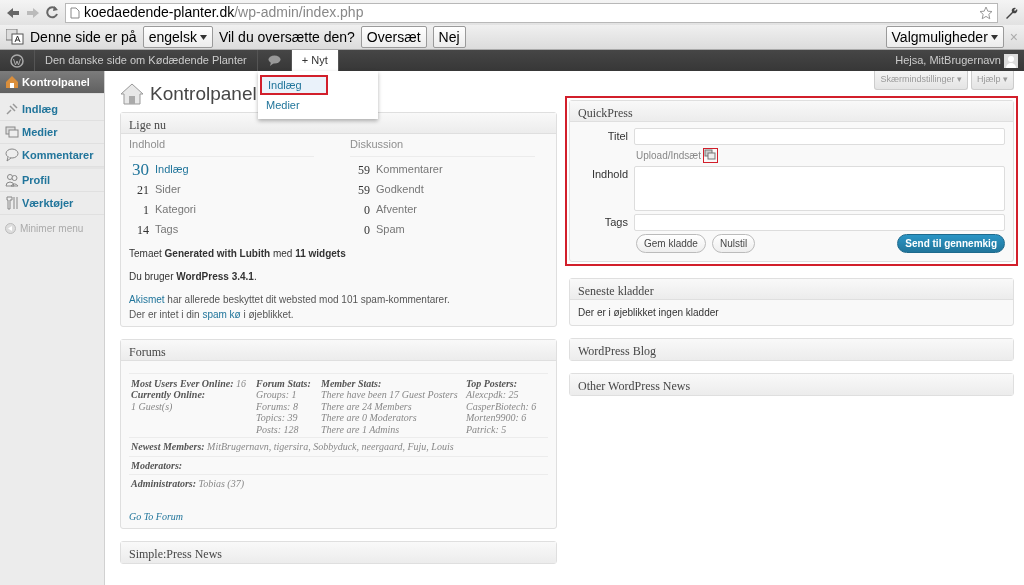 This screenshot has width=1024, height=585. What do you see at coordinates (921, 80) in the screenshot?
I see `dropdown-tab: Skærmindstillinger ▾` at bounding box center [921, 80].